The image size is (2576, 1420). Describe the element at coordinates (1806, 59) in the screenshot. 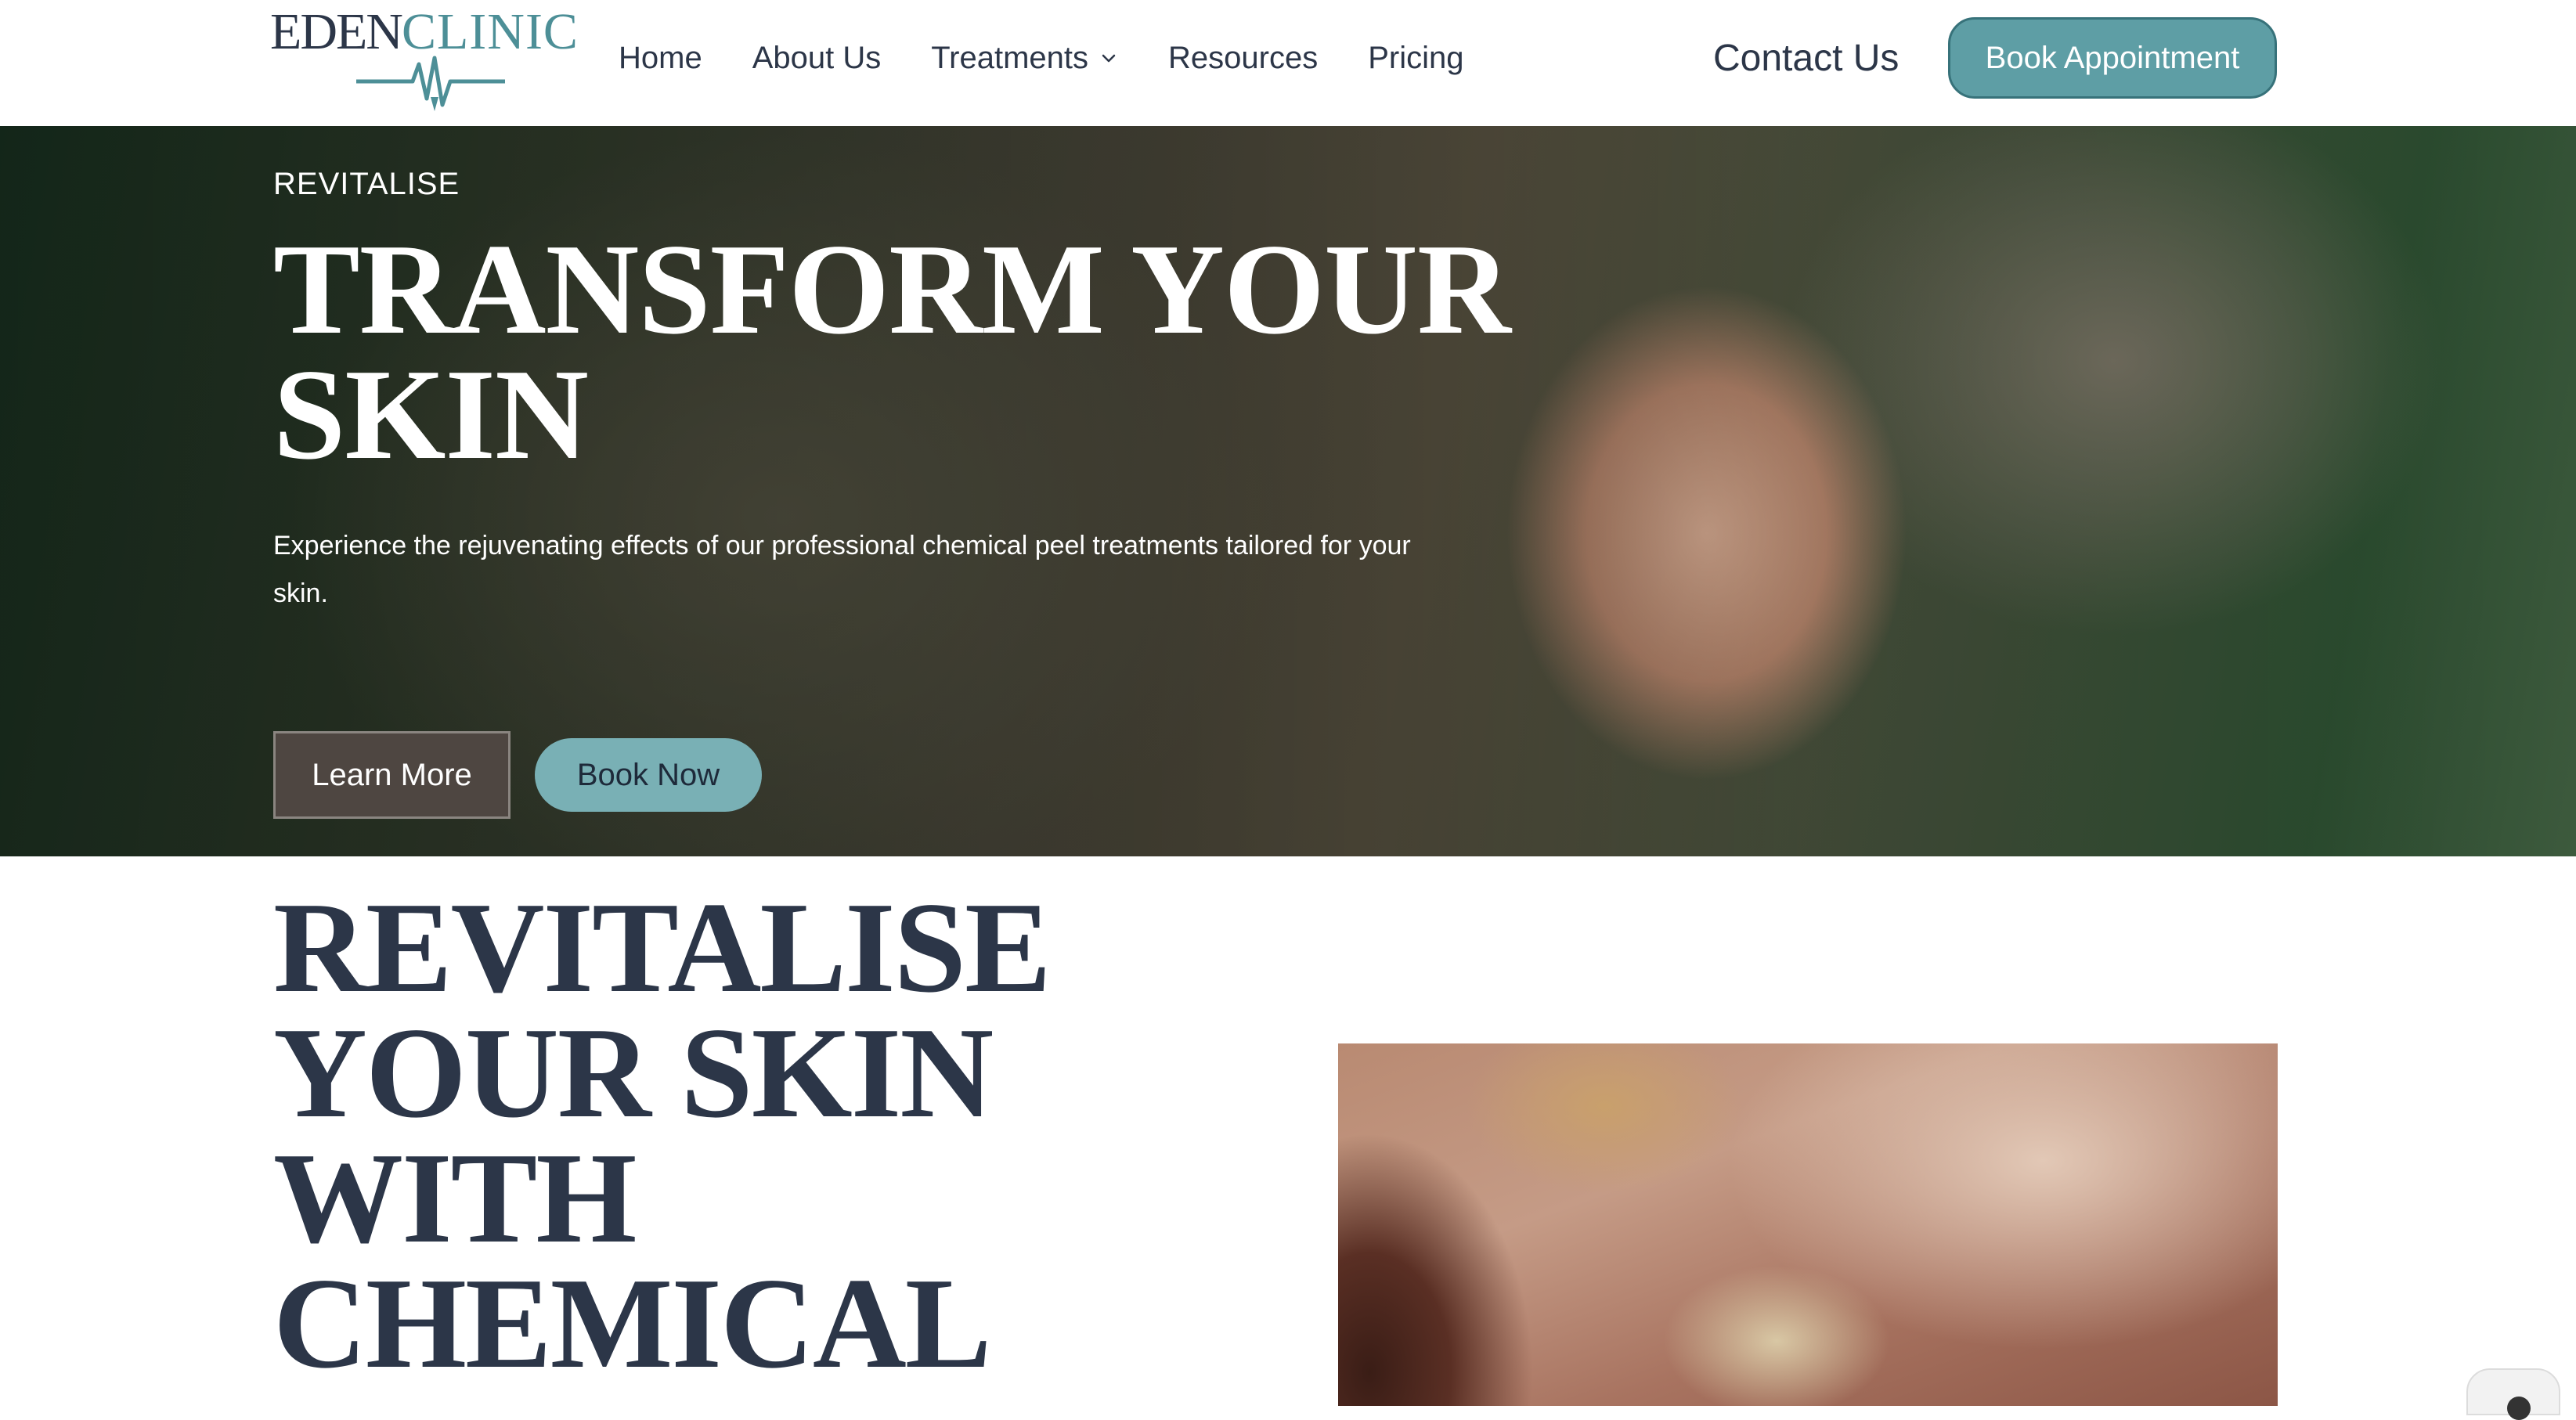

I see `contact-us-link: Contact Us` at that location.